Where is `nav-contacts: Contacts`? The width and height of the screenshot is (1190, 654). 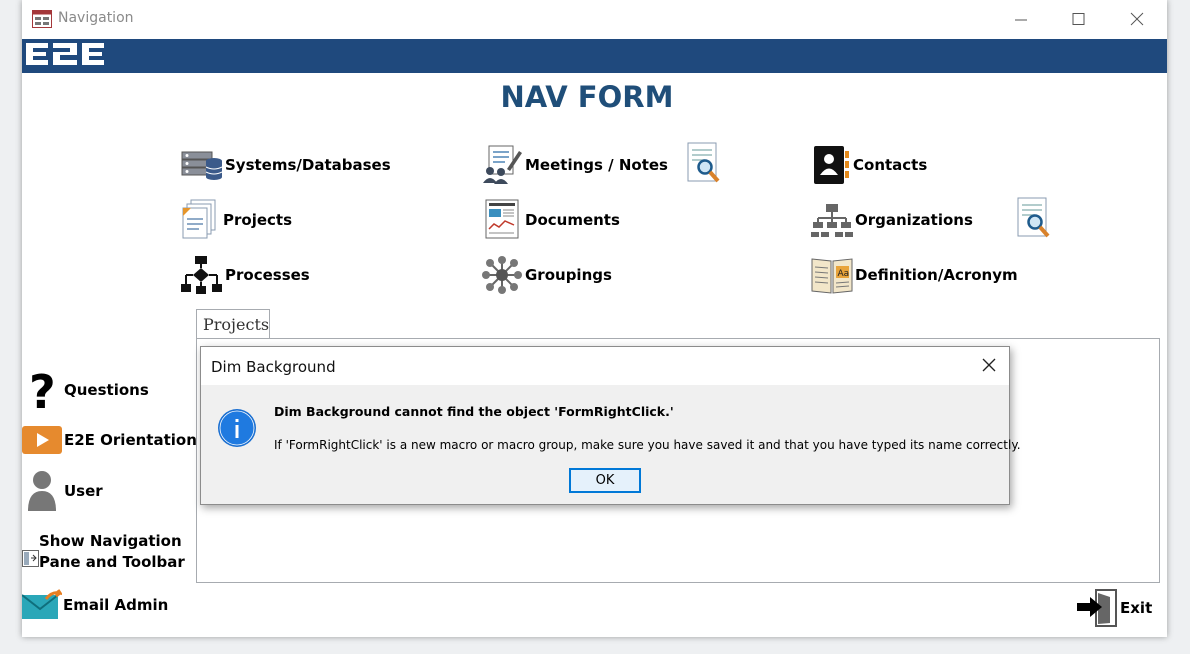
nav-contacts: Contacts is located at coordinates (869, 165).